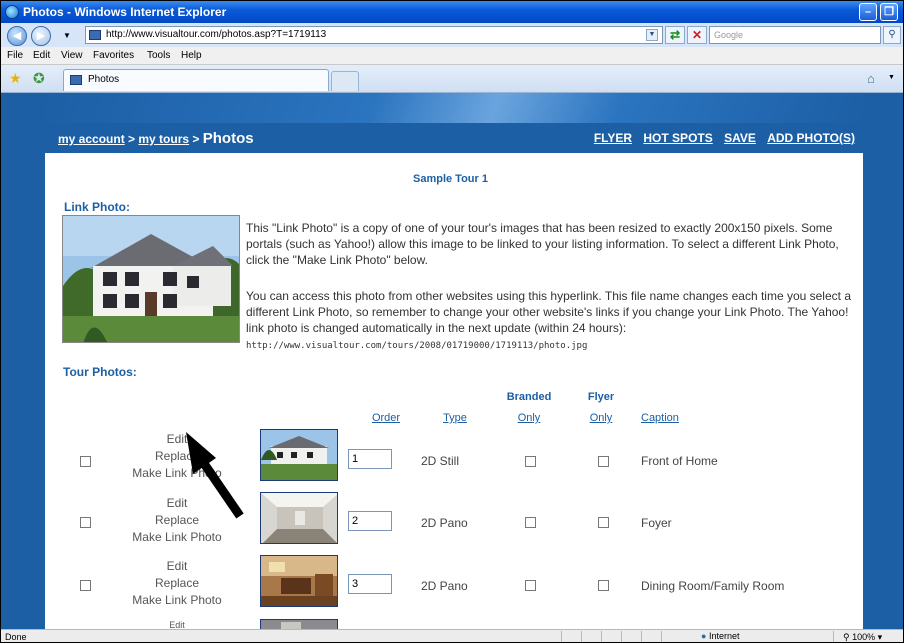 Image resolution: width=904 pixels, height=643 pixels. I want to click on add-photos-link: ADD PHOTO(S), so click(811, 138).